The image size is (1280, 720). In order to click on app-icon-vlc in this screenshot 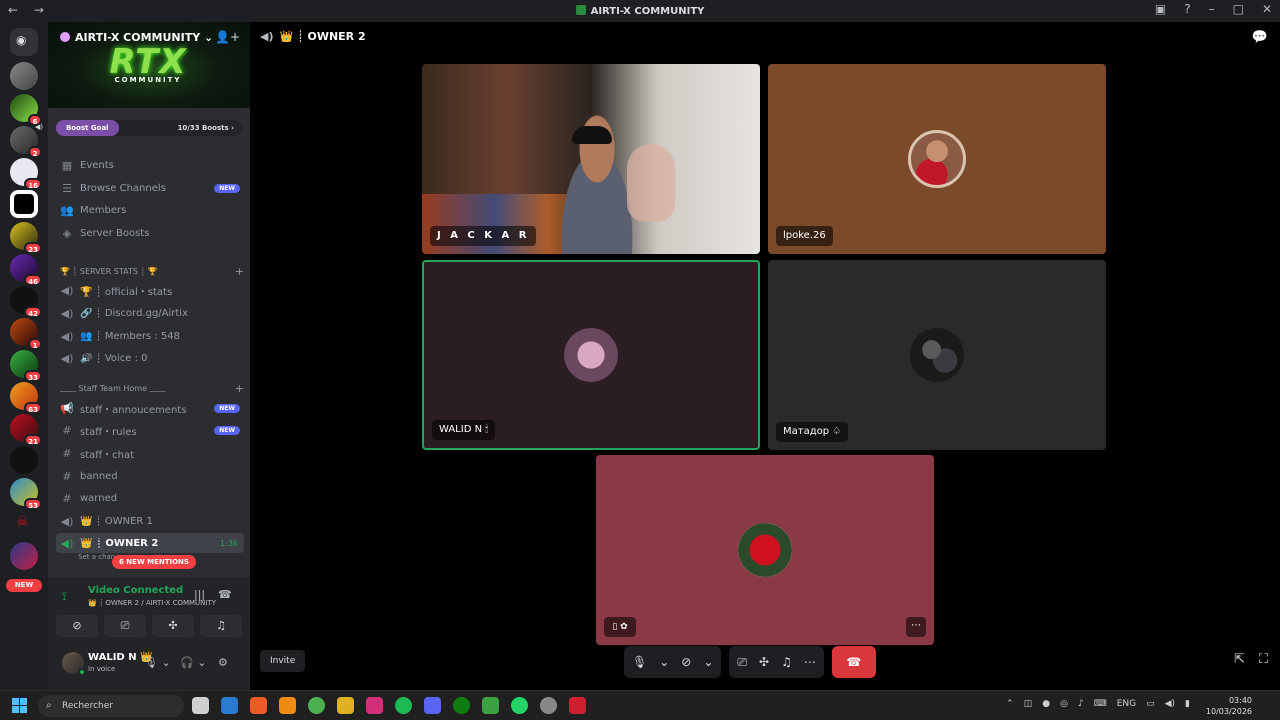, I will do `click(287, 705)`.